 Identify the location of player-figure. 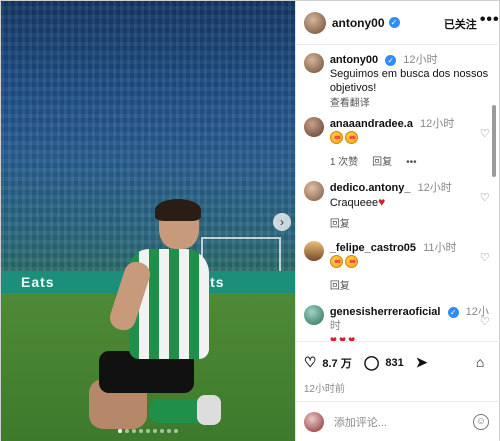
(155, 316).